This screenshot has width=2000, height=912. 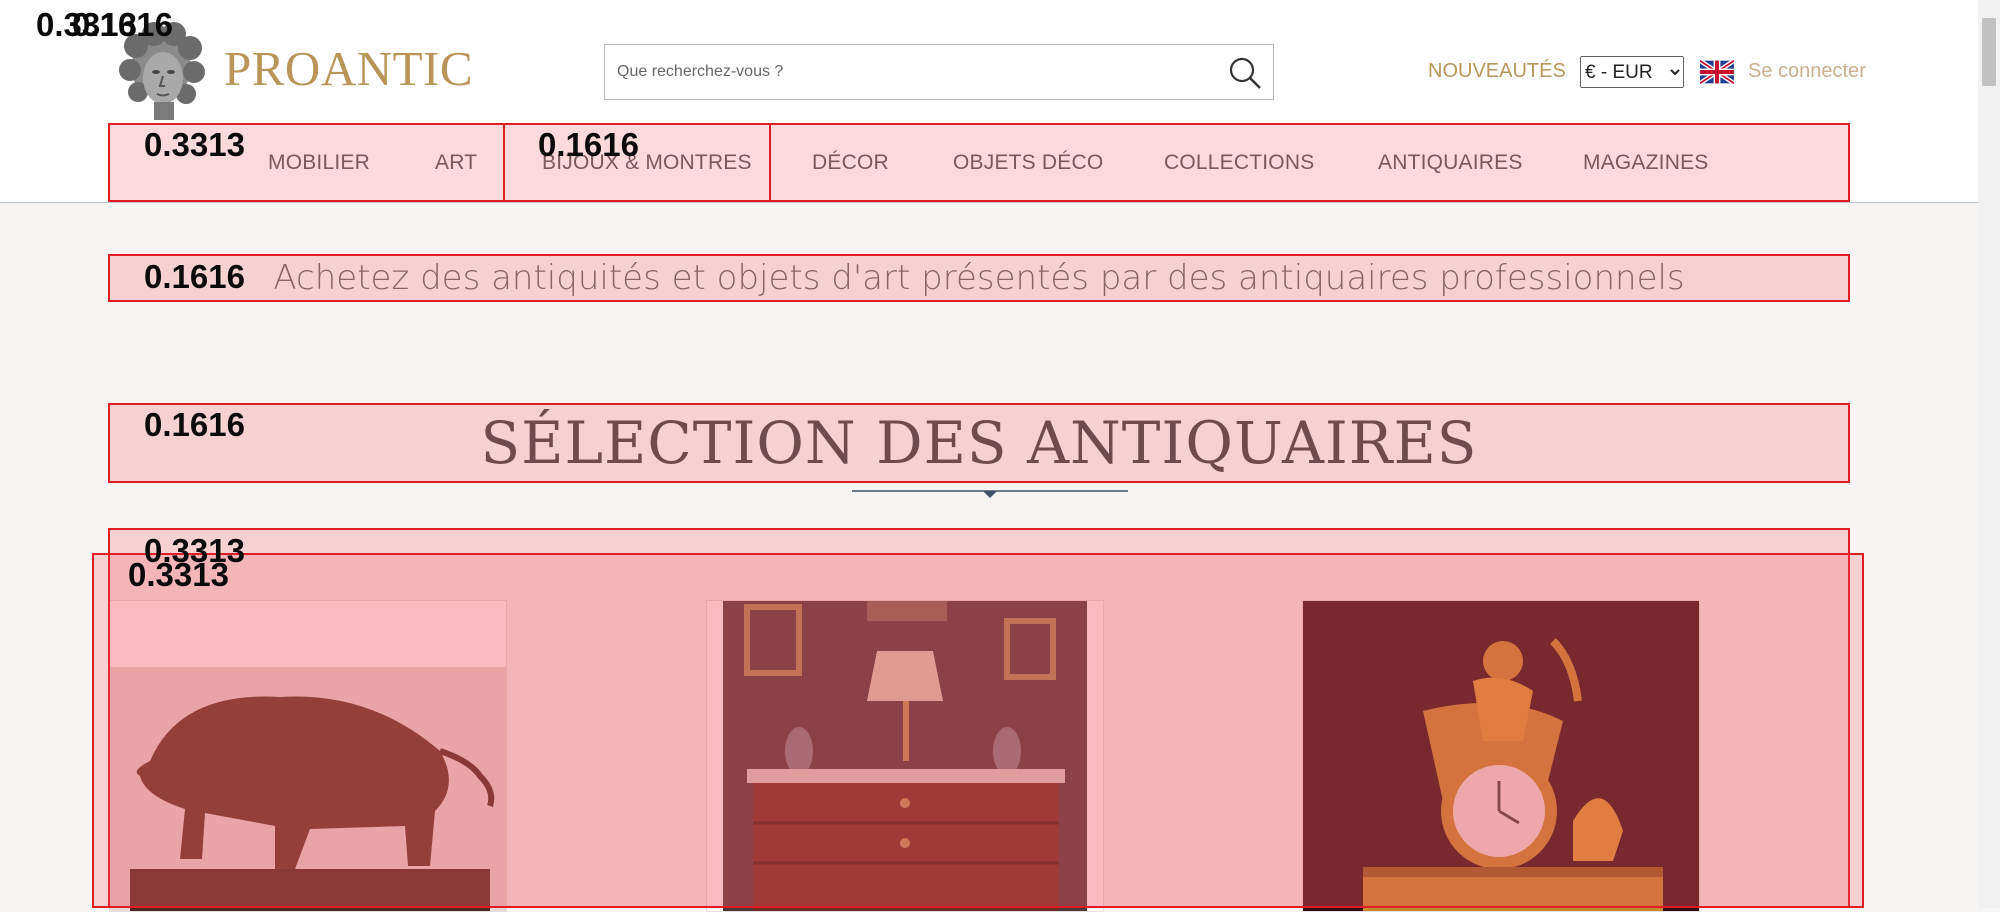 What do you see at coordinates (588, 144) in the screenshot?
I see `overlay-label-nav-mid: 0.1616` at bounding box center [588, 144].